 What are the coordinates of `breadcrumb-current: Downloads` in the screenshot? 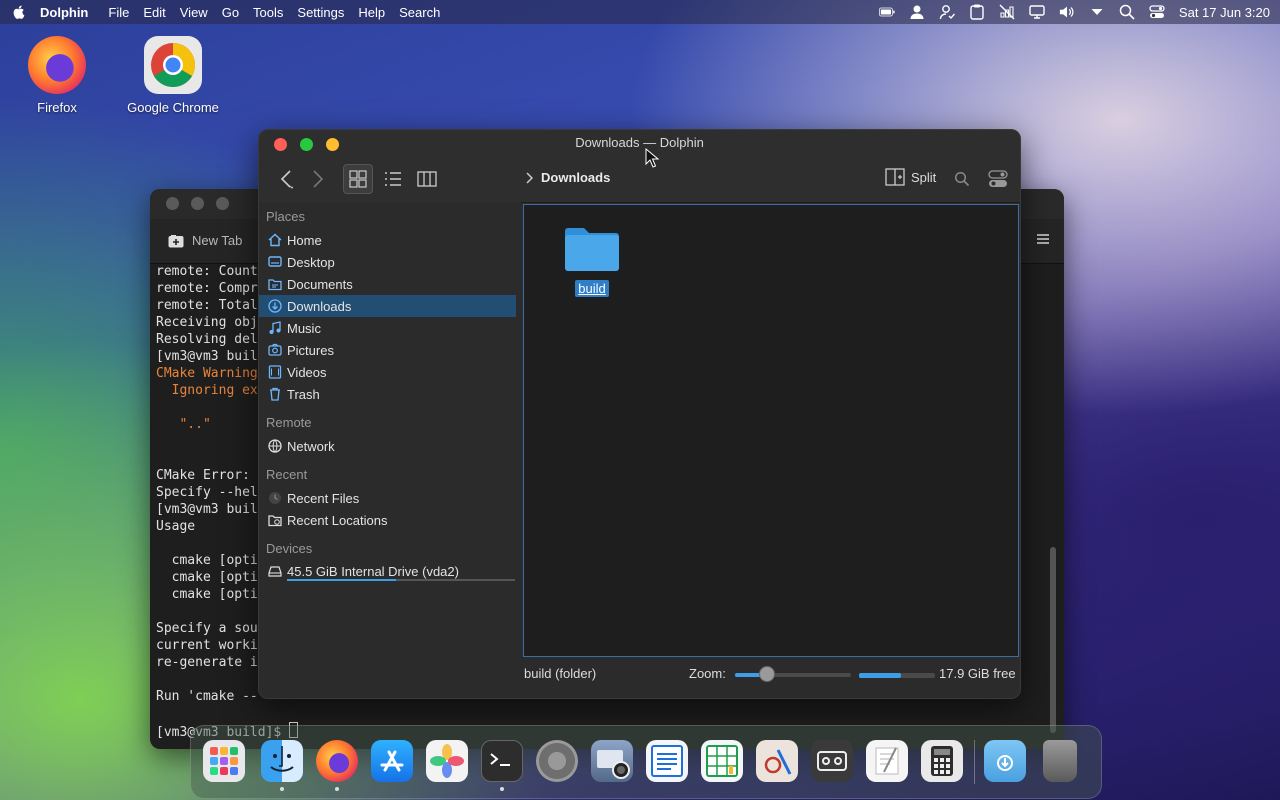 It's located at (575, 177).